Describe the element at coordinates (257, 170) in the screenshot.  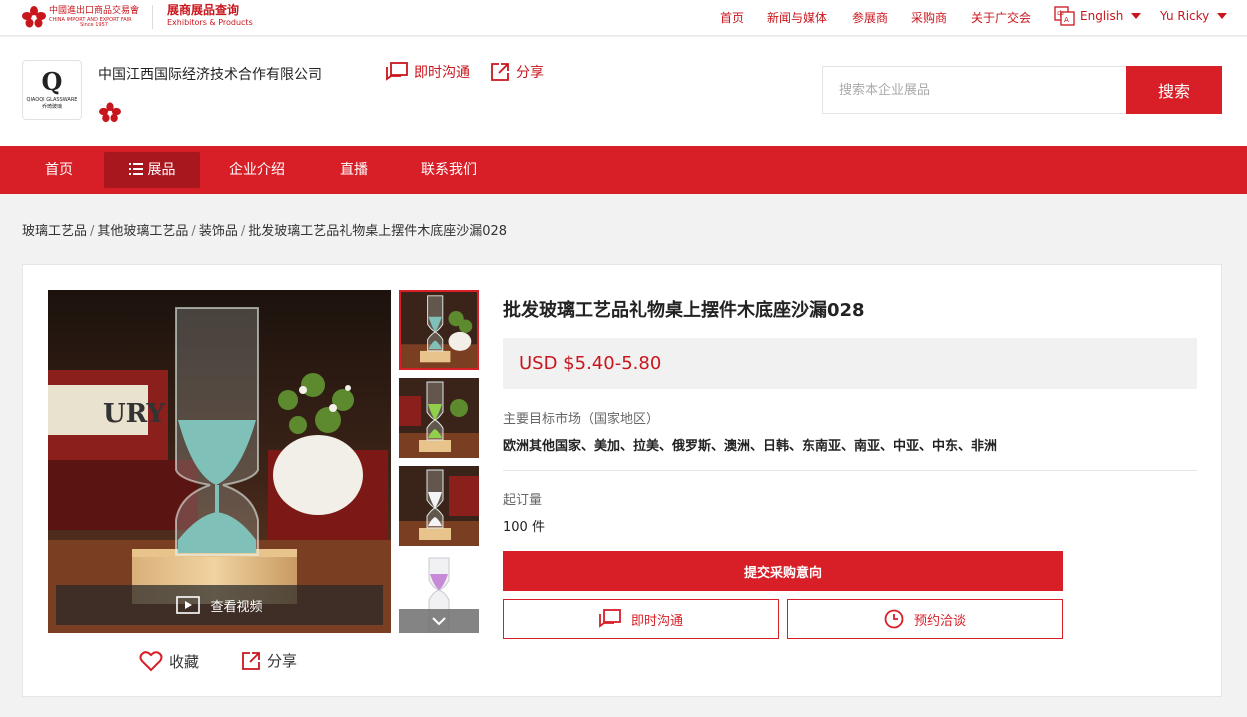
I see `nav-item-about: 企业介绍` at that location.